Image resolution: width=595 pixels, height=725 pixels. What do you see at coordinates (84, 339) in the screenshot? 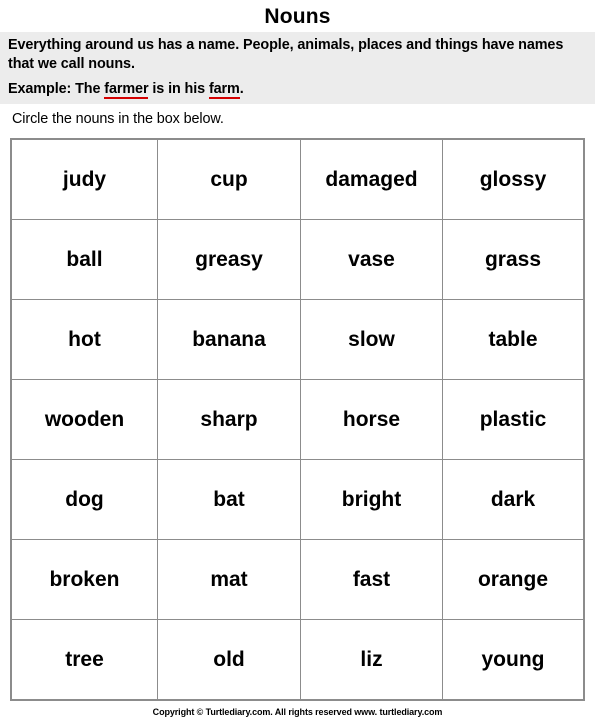
I see `word-cell: hot` at bounding box center [84, 339].